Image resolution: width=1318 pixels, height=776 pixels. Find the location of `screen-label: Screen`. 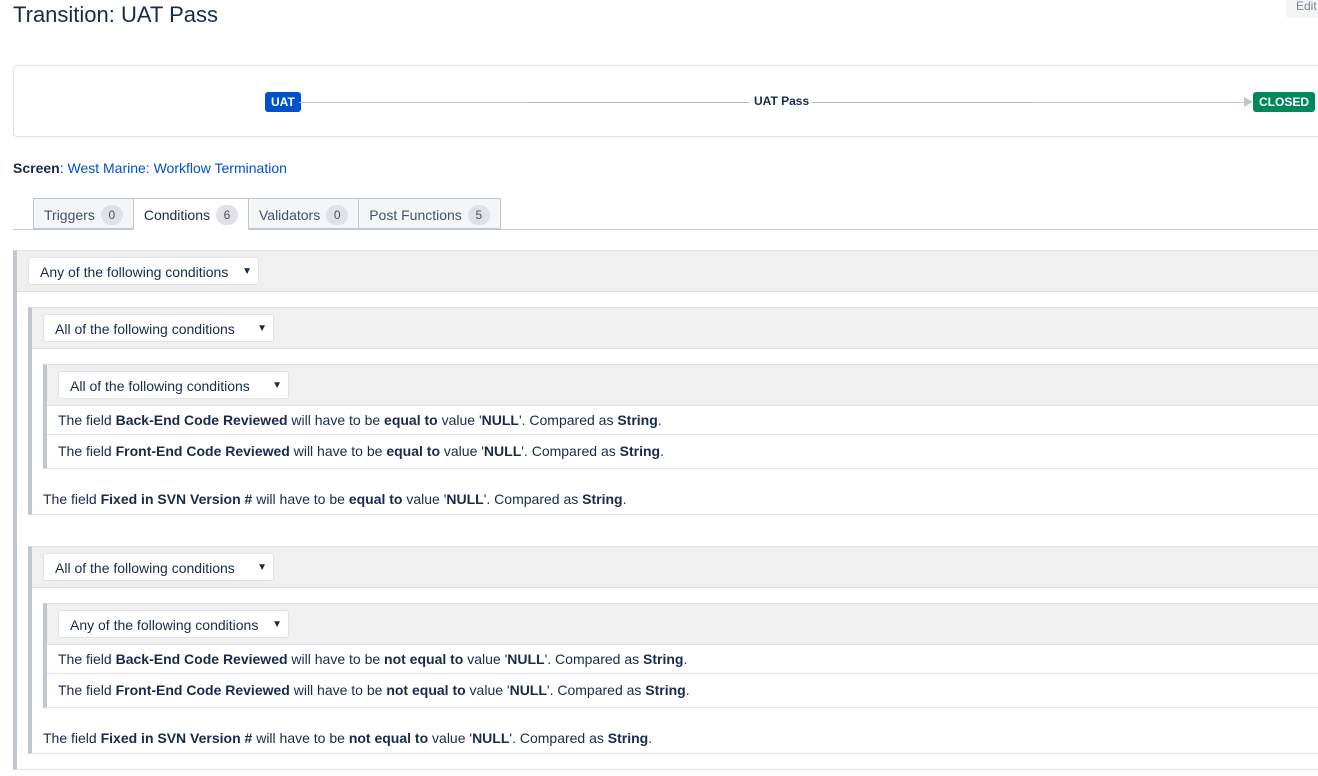

screen-label: Screen is located at coordinates (36, 168).